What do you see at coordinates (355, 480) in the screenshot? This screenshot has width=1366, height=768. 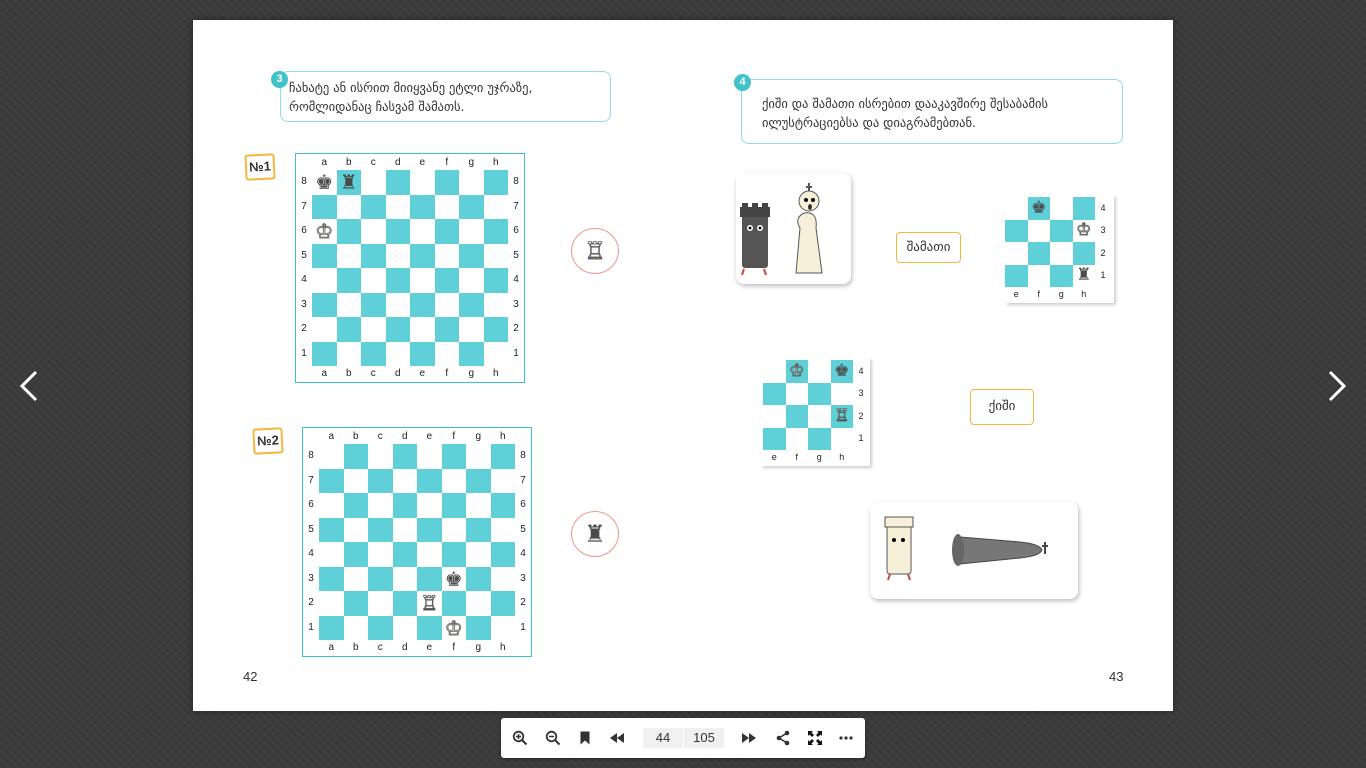 I see `square-b7` at bounding box center [355, 480].